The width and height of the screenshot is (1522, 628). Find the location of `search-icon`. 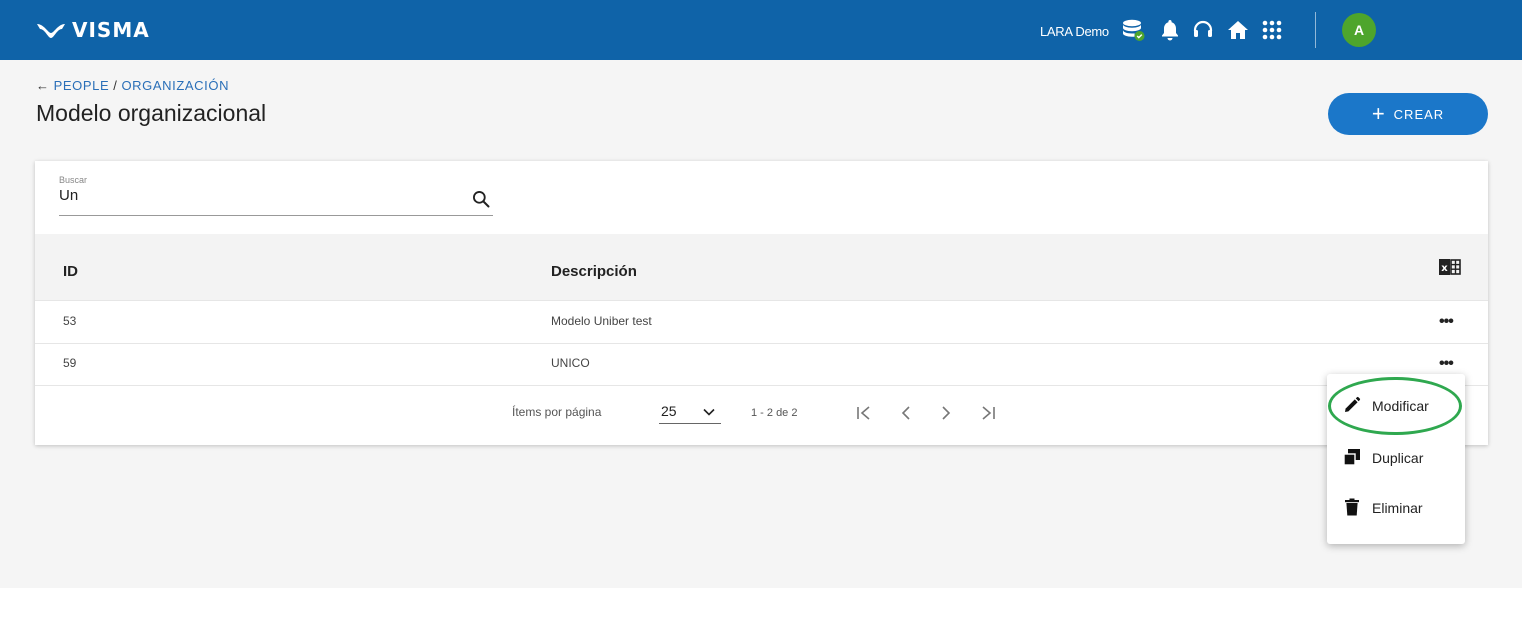

search-icon is located at coordinates (481, 199).